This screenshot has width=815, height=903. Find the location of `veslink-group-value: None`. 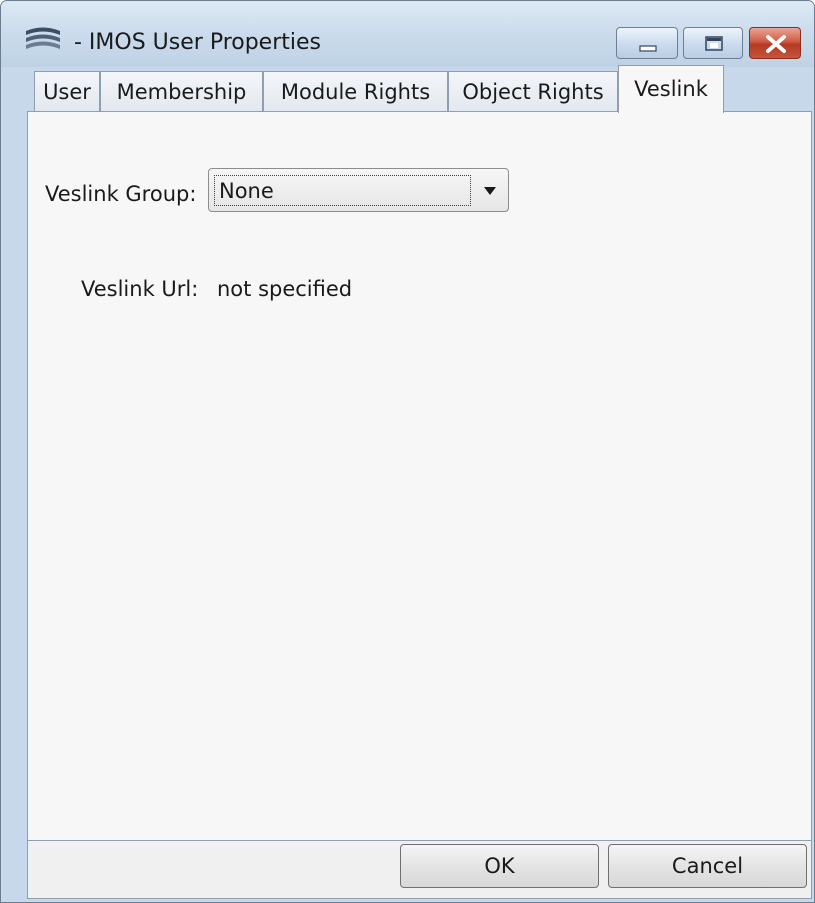

veslink-group-value: None is located at coordinates (246, 191).